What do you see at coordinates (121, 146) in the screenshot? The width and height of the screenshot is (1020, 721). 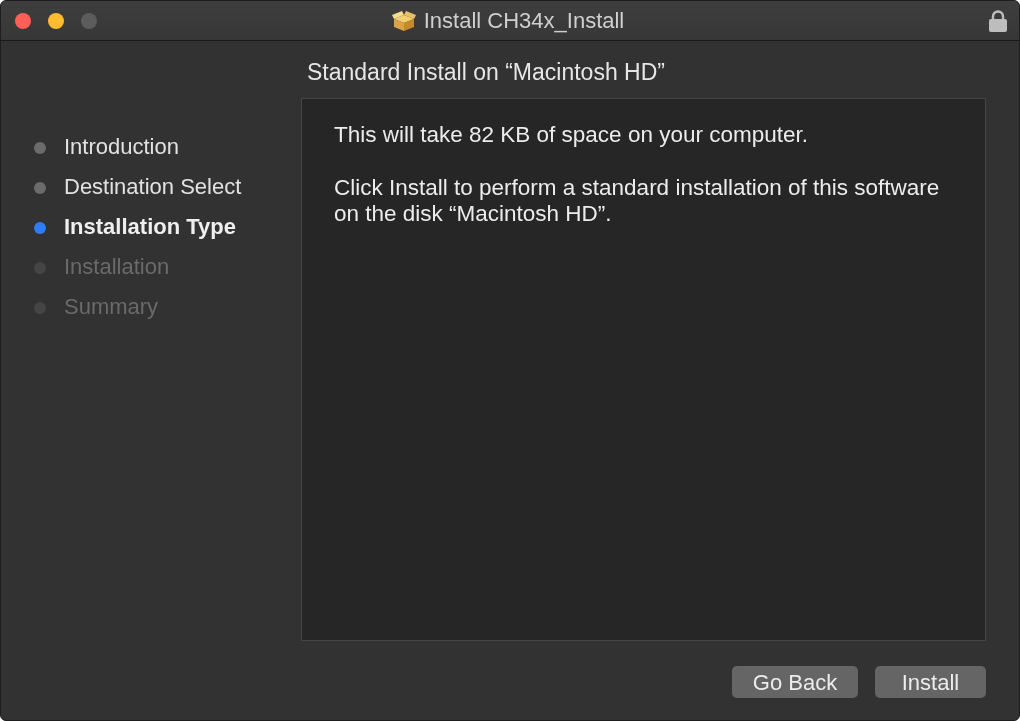 I see `step-label: Introduction` at bounding box center [121, 146].